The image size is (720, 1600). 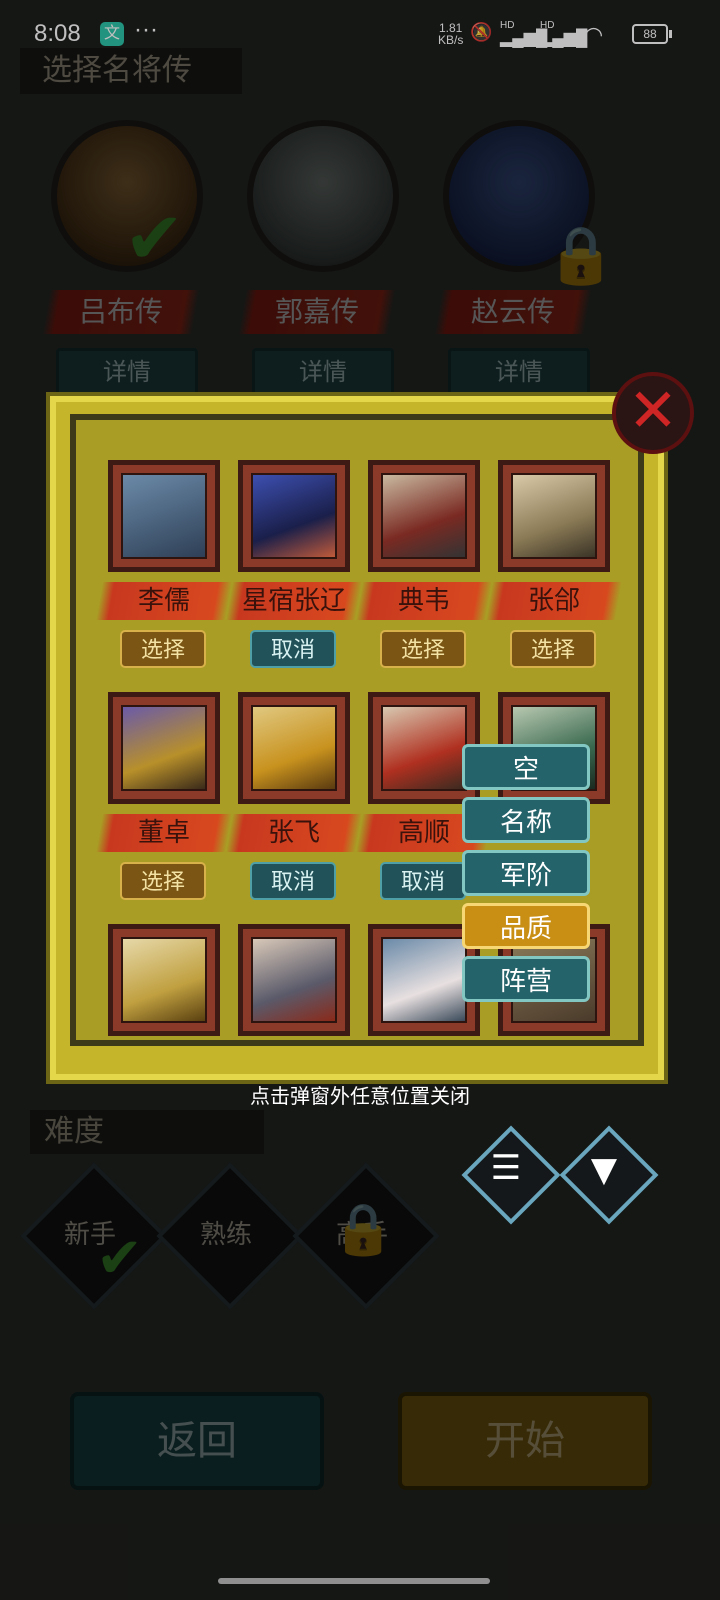 What do you see at coordinates (294, 833) in the screenshot?
I see `general-name: 张飞` at bounding box center [294, 833].